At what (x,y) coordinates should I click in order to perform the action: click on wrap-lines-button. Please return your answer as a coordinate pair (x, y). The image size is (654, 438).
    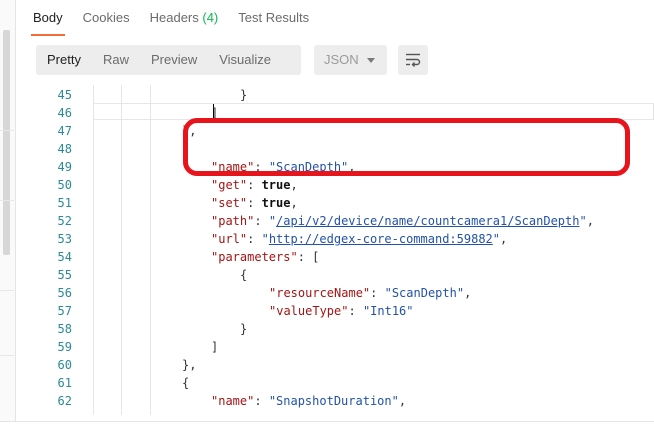
    Looking at the image, I should click on (413, 60).